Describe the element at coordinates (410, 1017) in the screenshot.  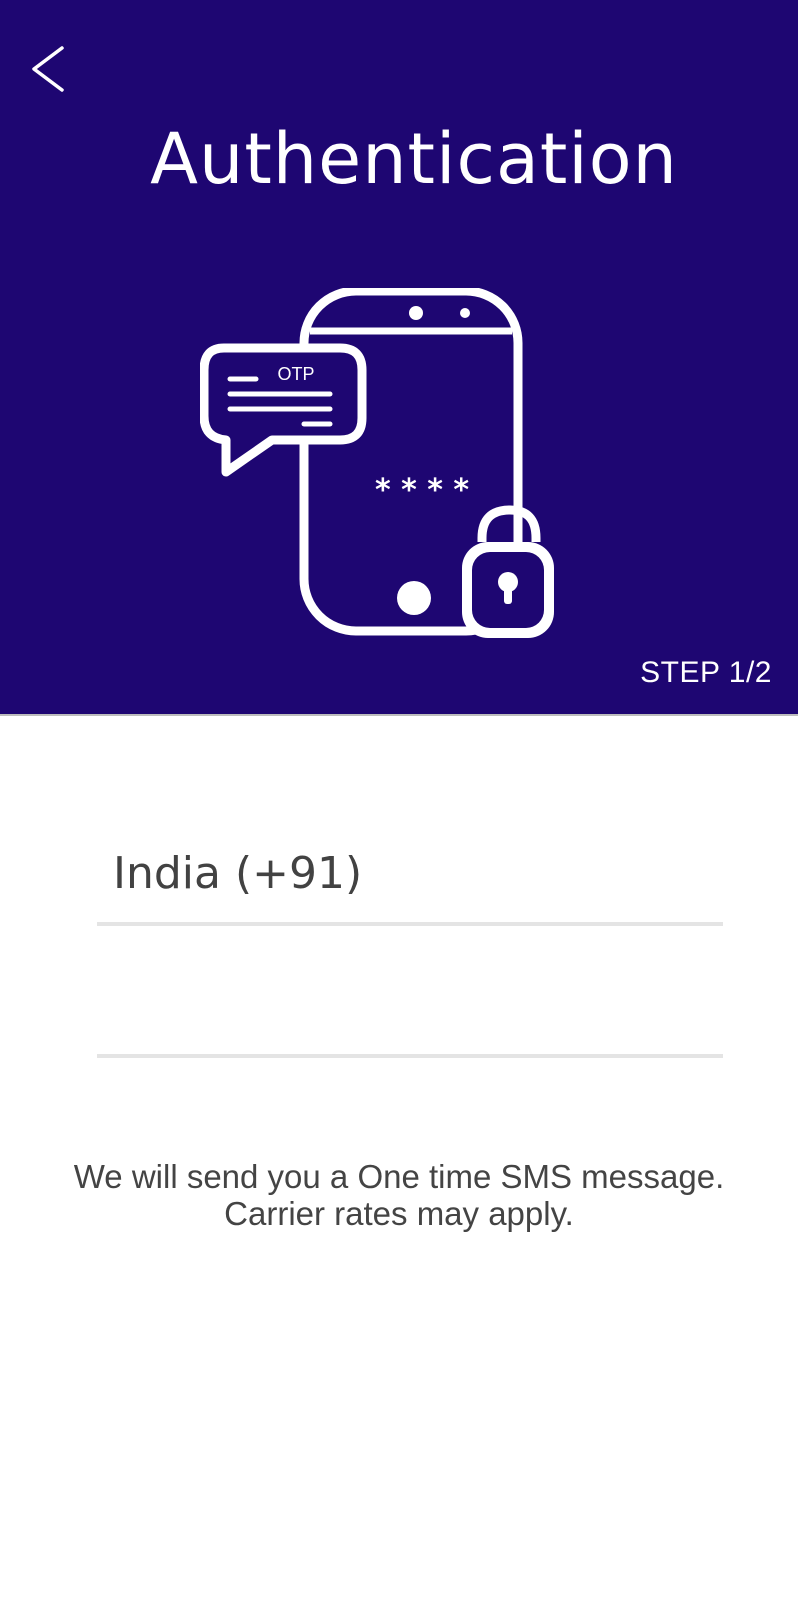
I see `phone-number-input` at that location.